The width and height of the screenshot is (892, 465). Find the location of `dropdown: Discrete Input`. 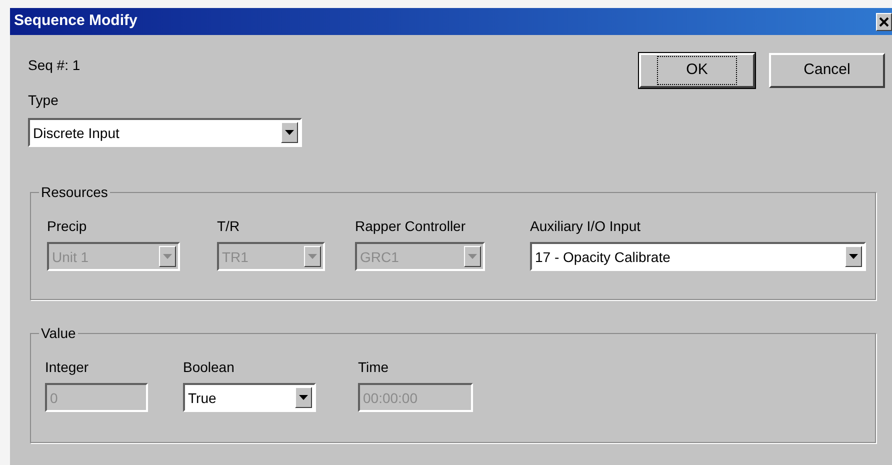

dropdown: Discrete Input is located at coordinates (165, 132).